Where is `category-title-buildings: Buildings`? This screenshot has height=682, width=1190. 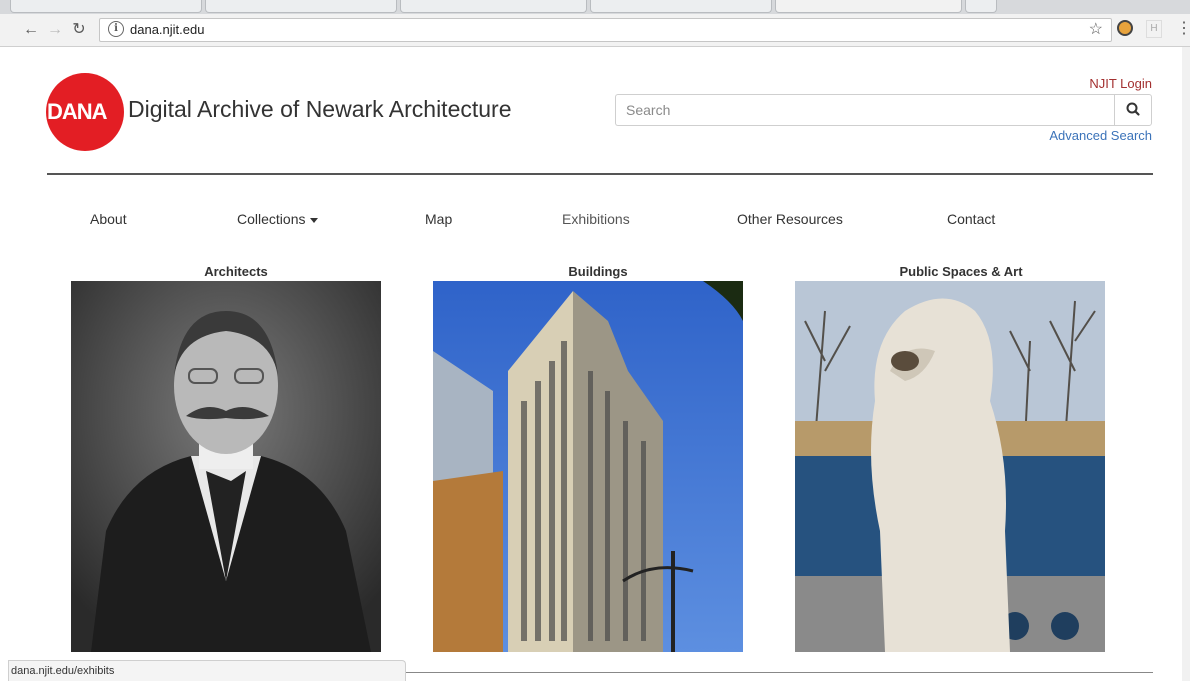
category-title-buildings: Buildings is located at coordinates (598, 271).